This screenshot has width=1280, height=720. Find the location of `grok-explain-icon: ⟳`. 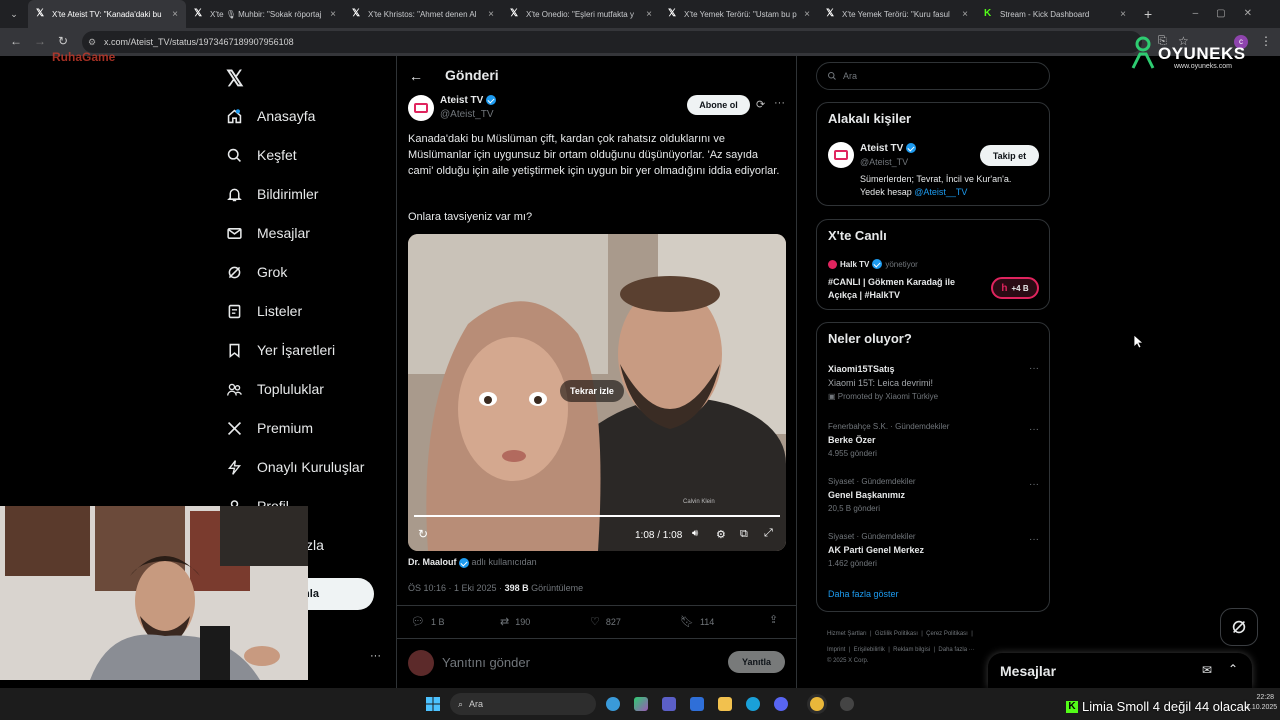

grok-explain-icon: ⟳ is located at coordinates (760, 104).